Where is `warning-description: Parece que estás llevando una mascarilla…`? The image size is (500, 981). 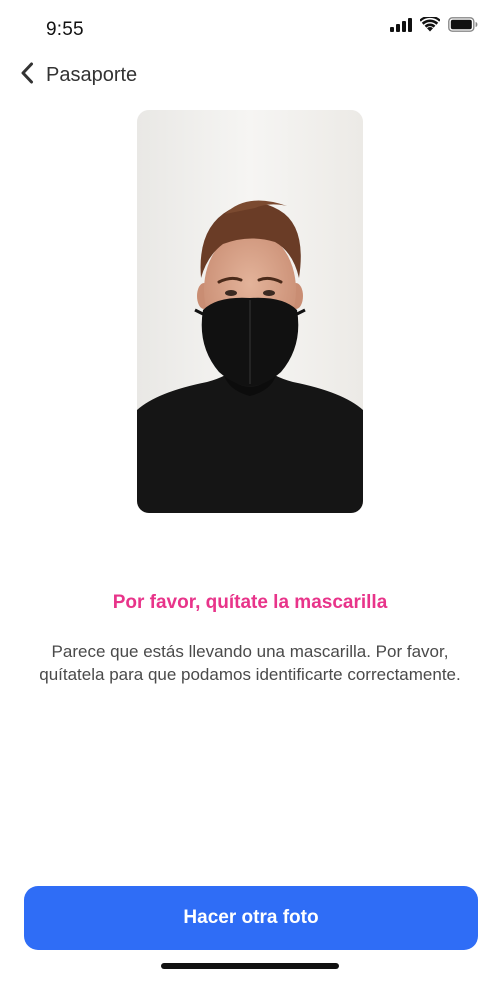 warning-description: Parece que estás llevando una mascarilla… is located at coordinates (250, 663).